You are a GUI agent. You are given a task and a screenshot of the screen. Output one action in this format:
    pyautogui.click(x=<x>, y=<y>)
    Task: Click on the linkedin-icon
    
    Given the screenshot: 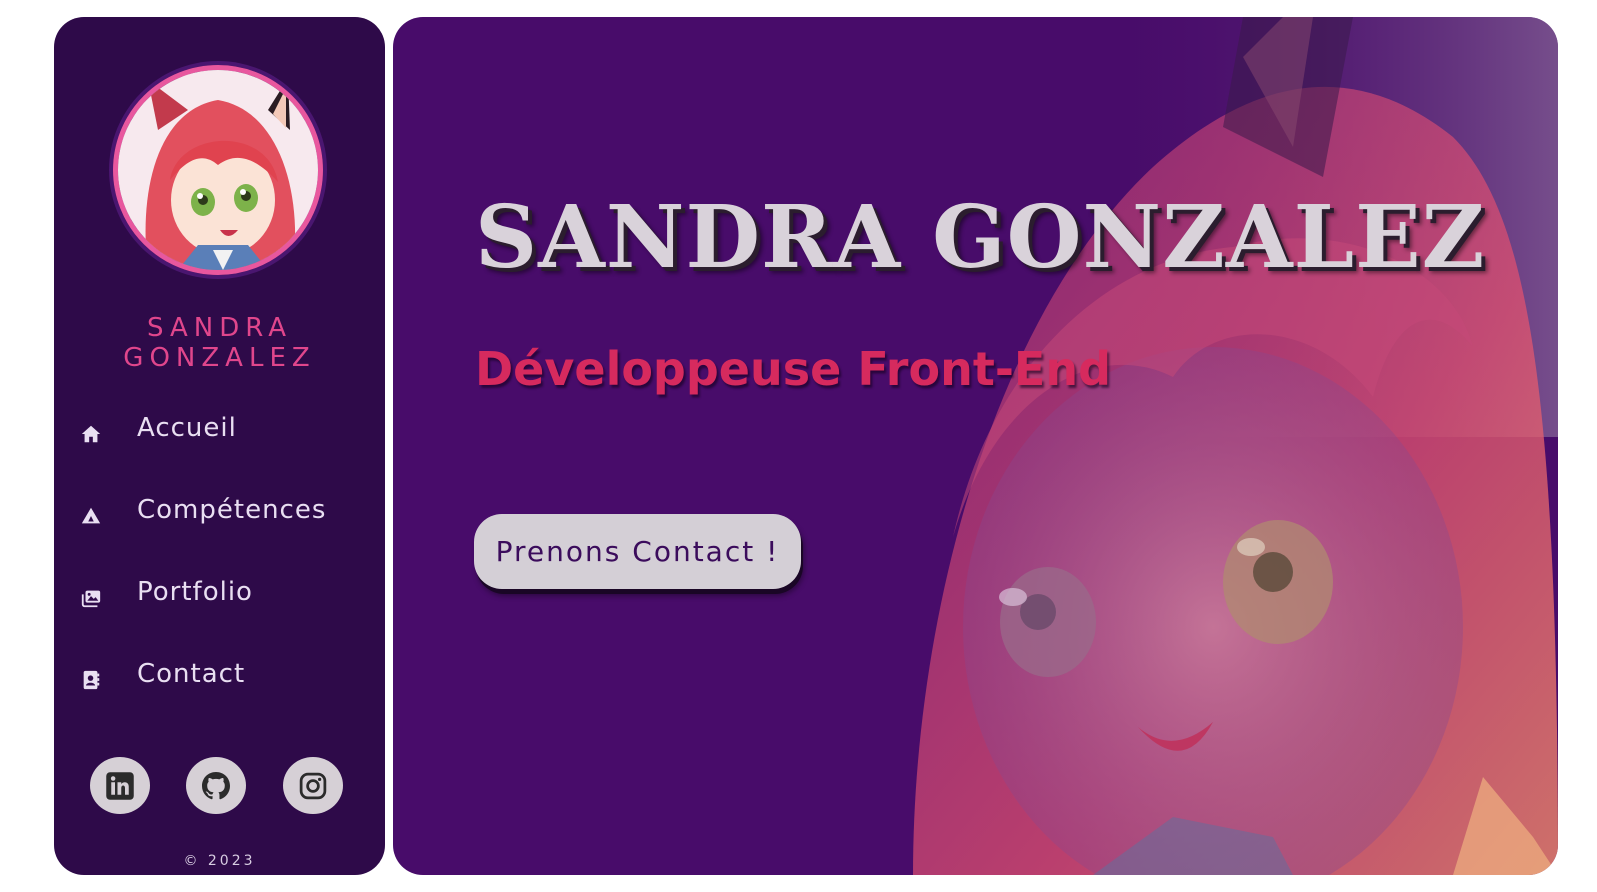 What is the action you would take?
    pyautogui.click(x=120, y=785)
    